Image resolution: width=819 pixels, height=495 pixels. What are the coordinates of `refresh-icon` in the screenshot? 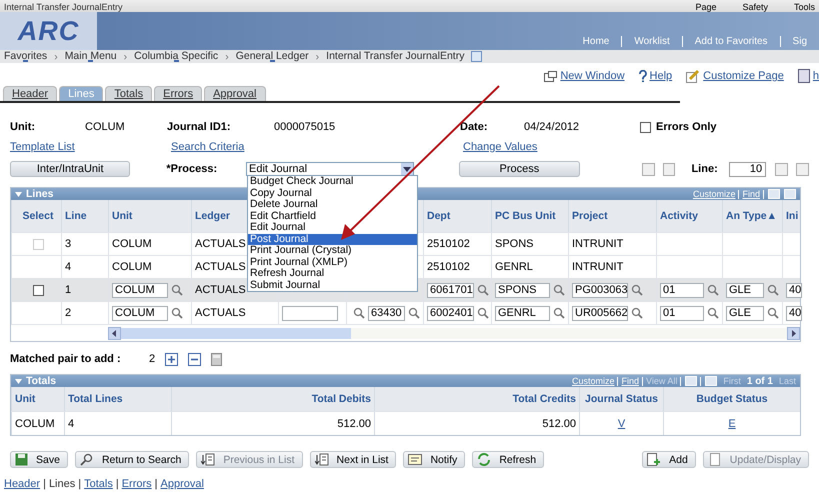 It's located at (484, 459).